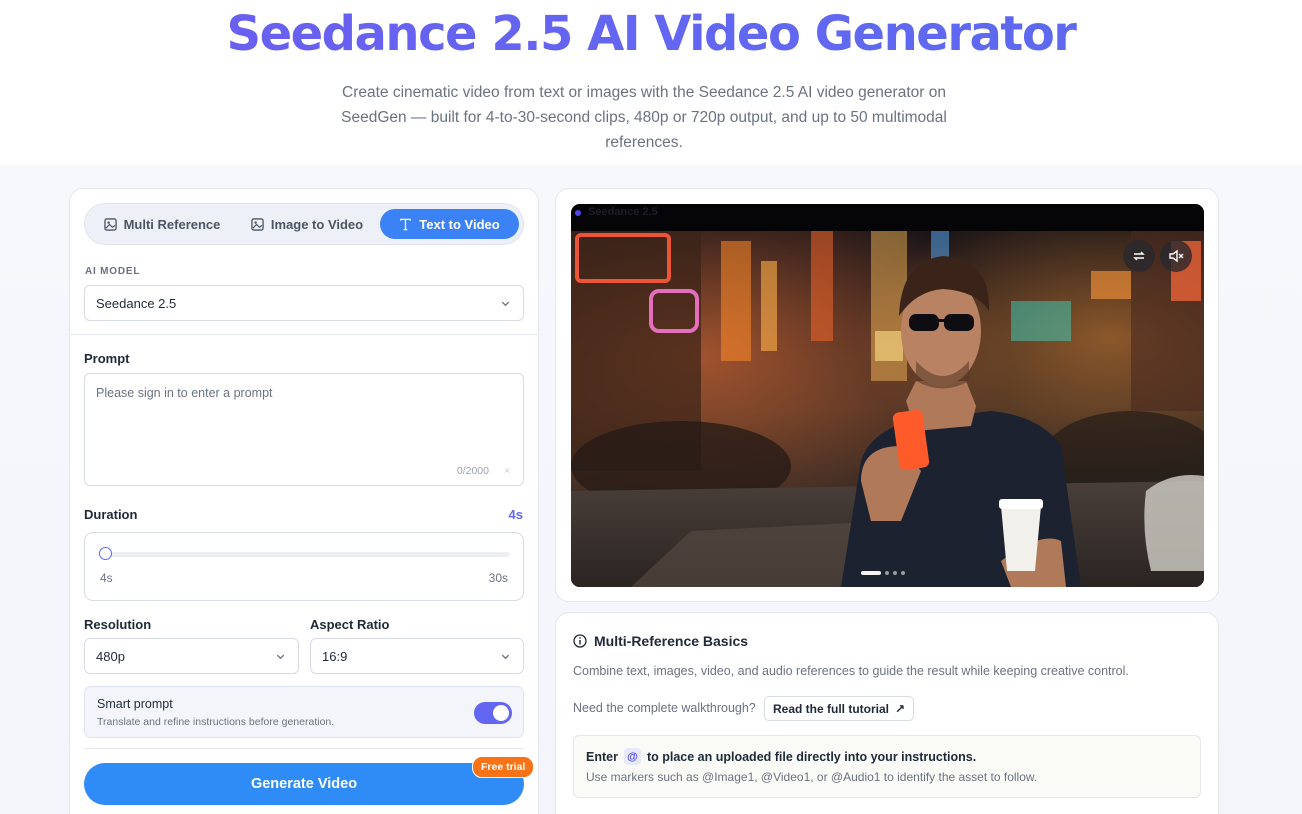  Describe the element at coordinates (887, 217) in the screenshot. I see `video-header: Seedance 2.5` at that location.